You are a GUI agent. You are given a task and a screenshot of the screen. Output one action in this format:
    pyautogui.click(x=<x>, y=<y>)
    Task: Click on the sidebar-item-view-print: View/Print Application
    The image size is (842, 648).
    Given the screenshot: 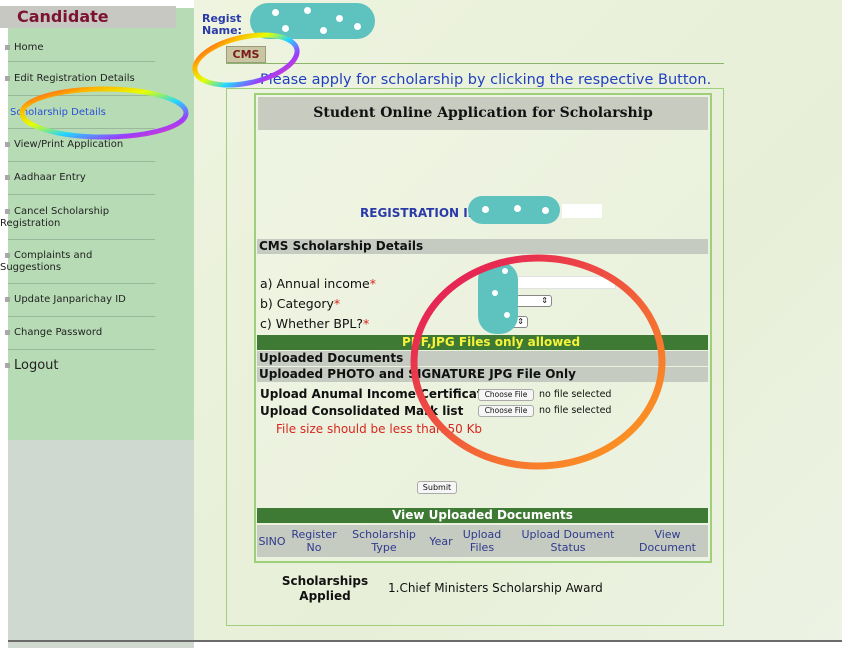 What is the action you would take?
    pyautogui.click(x=77, y=145)
    